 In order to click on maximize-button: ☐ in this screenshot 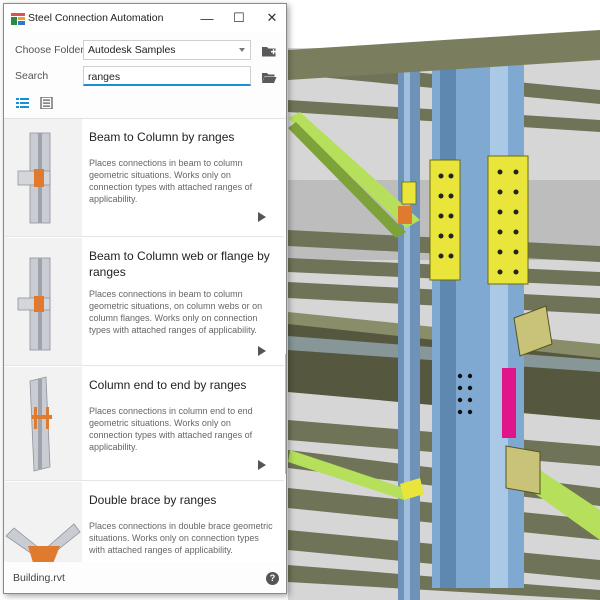, I will do `click(239, 18)`.